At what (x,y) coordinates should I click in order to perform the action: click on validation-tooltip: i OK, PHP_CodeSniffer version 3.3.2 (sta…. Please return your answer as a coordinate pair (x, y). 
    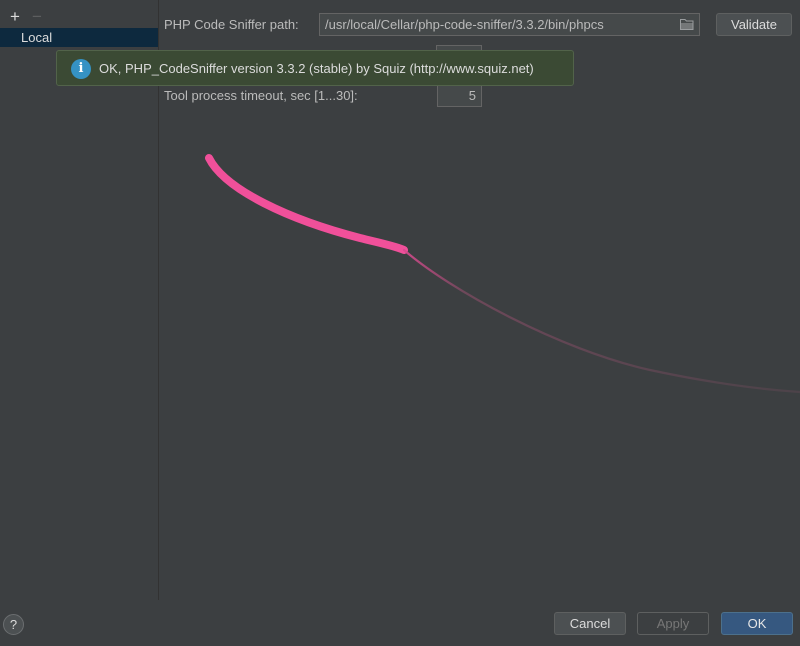
    Looking at the image, I should click on (315, 68).